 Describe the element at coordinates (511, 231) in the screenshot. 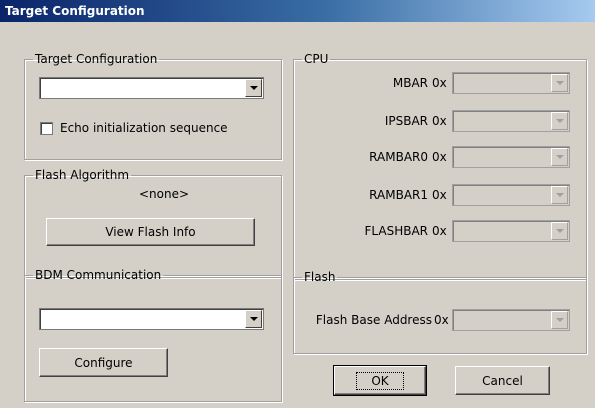

I see `flashbar-select` at that location.